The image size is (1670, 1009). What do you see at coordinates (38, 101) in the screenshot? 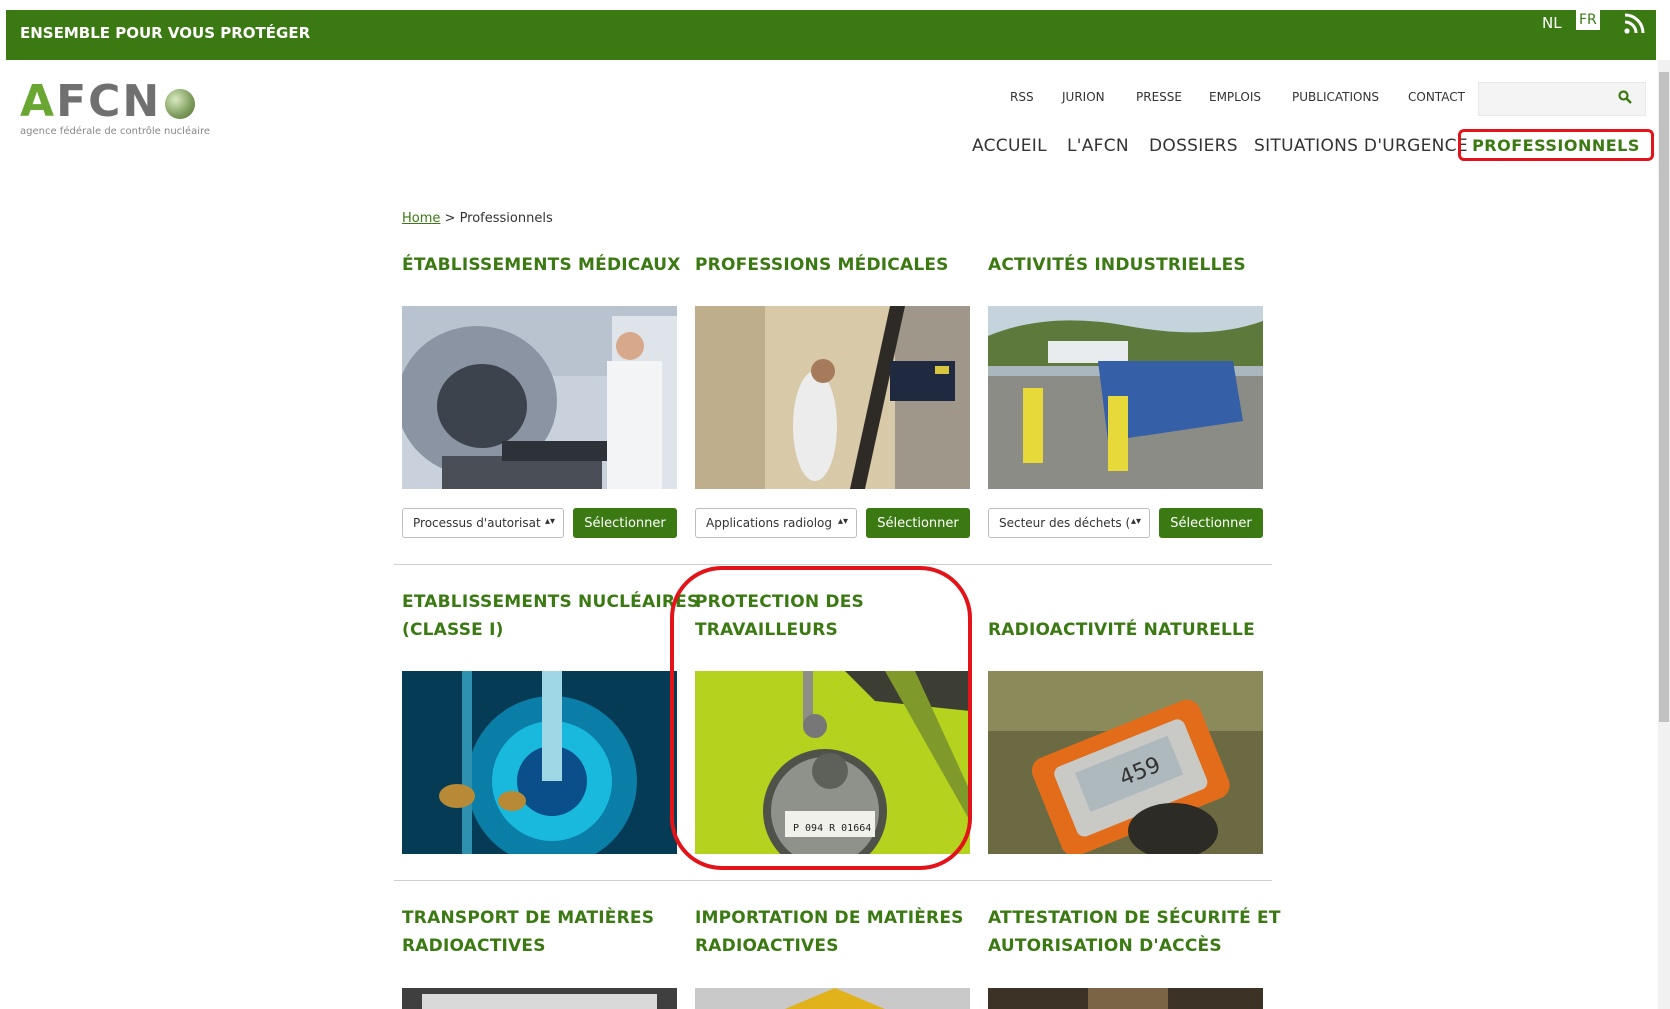
I see `logo-letter-a: A` at bounding box center [38, 101].